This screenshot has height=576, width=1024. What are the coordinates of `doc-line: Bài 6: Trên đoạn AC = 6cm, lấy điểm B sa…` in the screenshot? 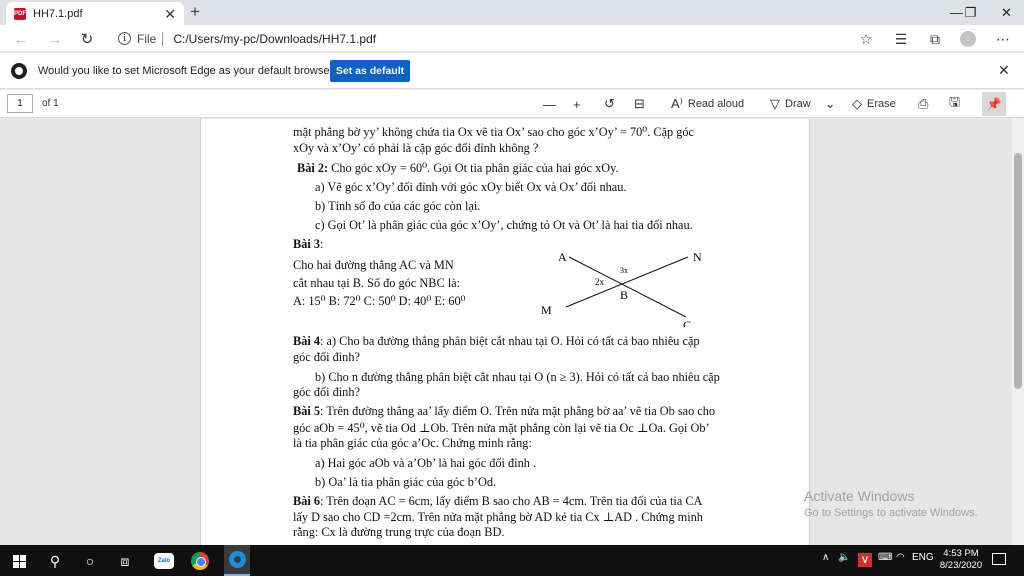 It's located at (498, 501).